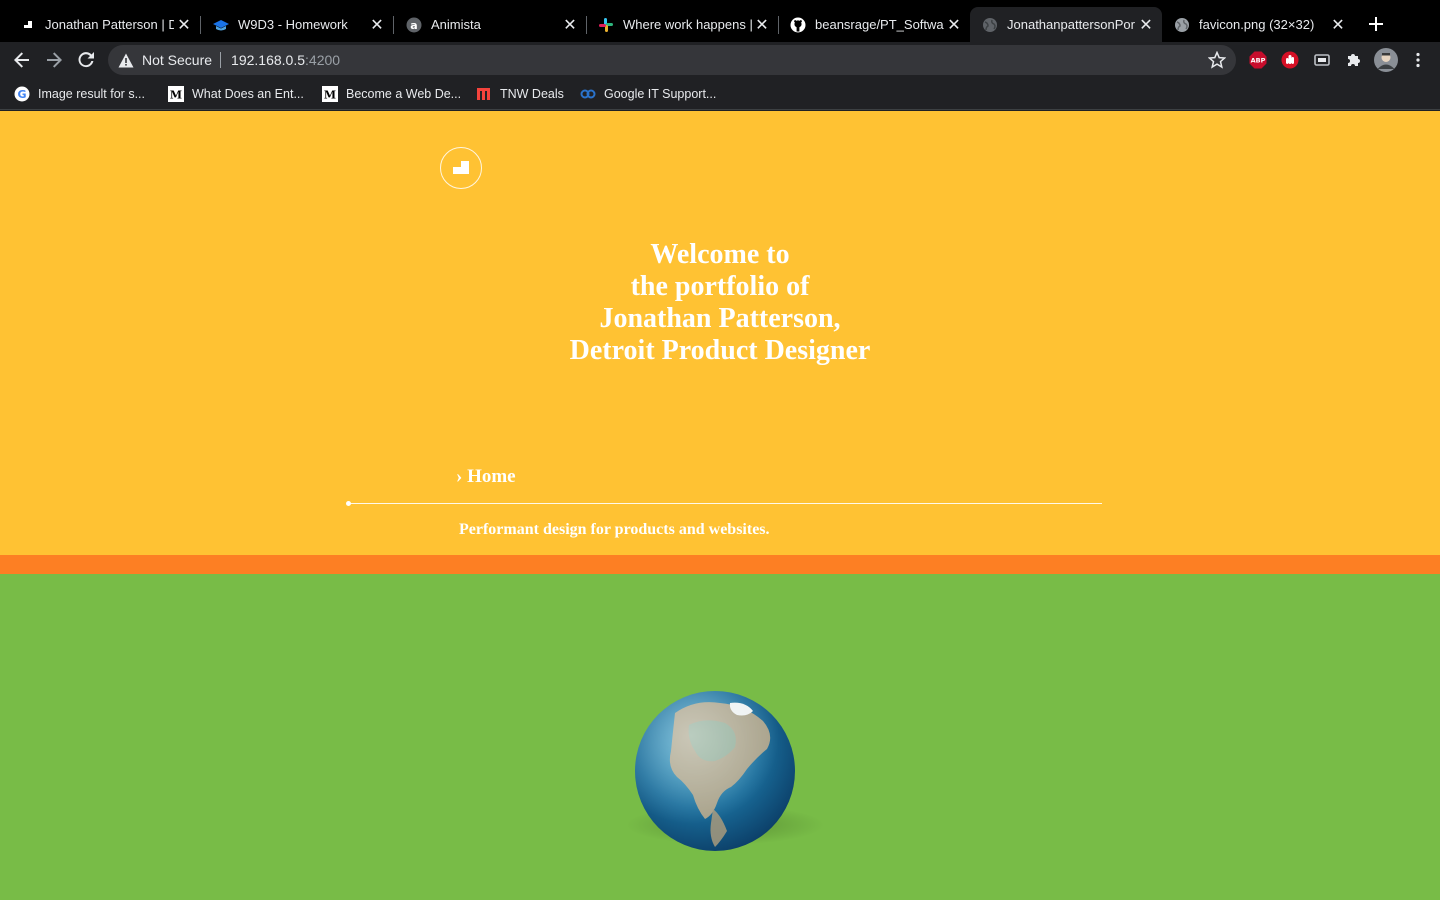 The width and height of the screenshot is (1440, 900). I want to click on svg-text: a, so click(413, 25).